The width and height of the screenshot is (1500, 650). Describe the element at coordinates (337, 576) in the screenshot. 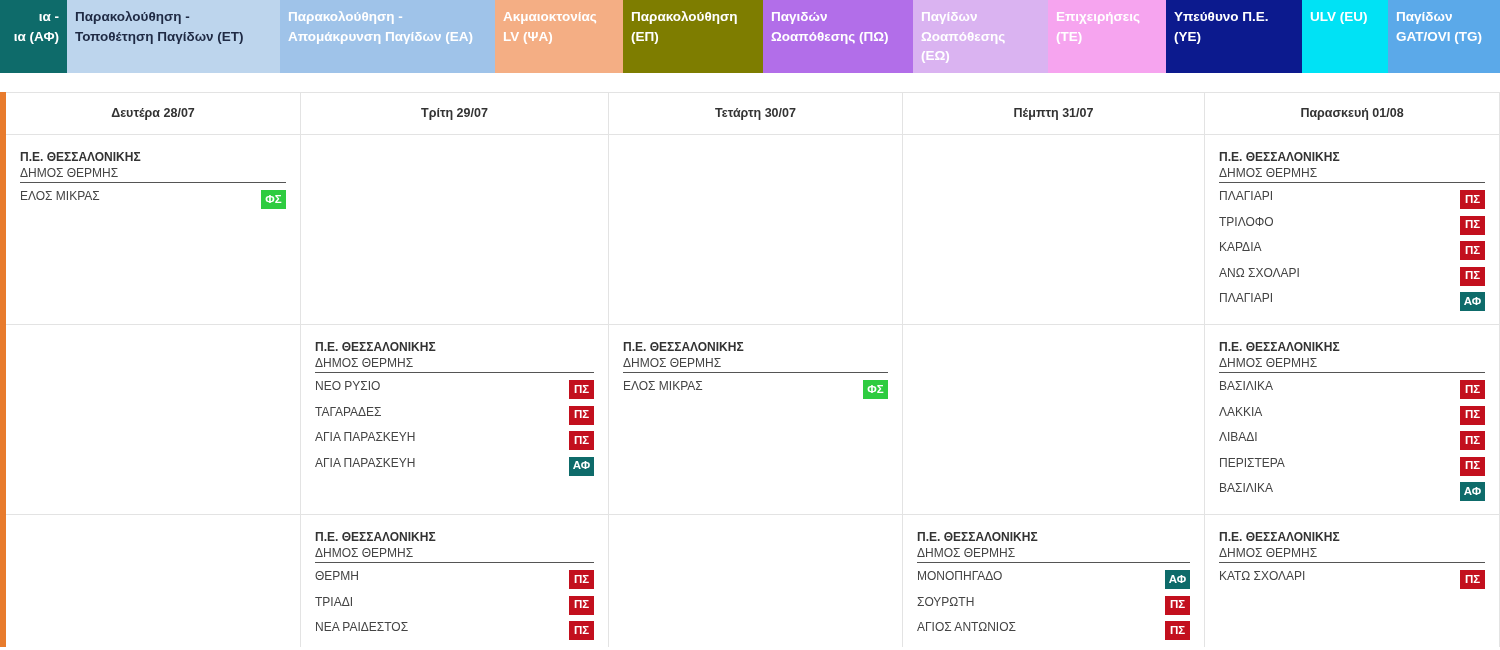

I see `place-name: ΘΕΡΜΗ` at that location.